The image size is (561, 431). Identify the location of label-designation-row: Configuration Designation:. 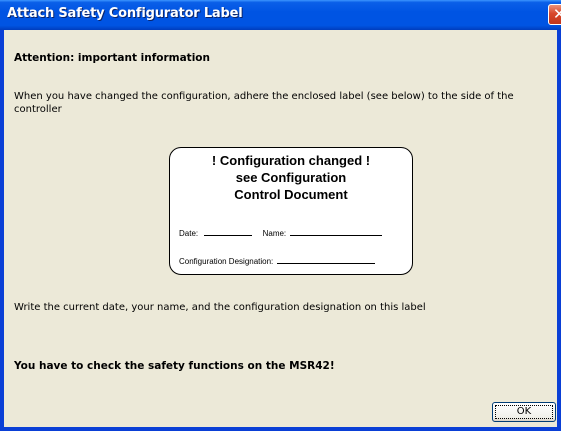
(277, 260).